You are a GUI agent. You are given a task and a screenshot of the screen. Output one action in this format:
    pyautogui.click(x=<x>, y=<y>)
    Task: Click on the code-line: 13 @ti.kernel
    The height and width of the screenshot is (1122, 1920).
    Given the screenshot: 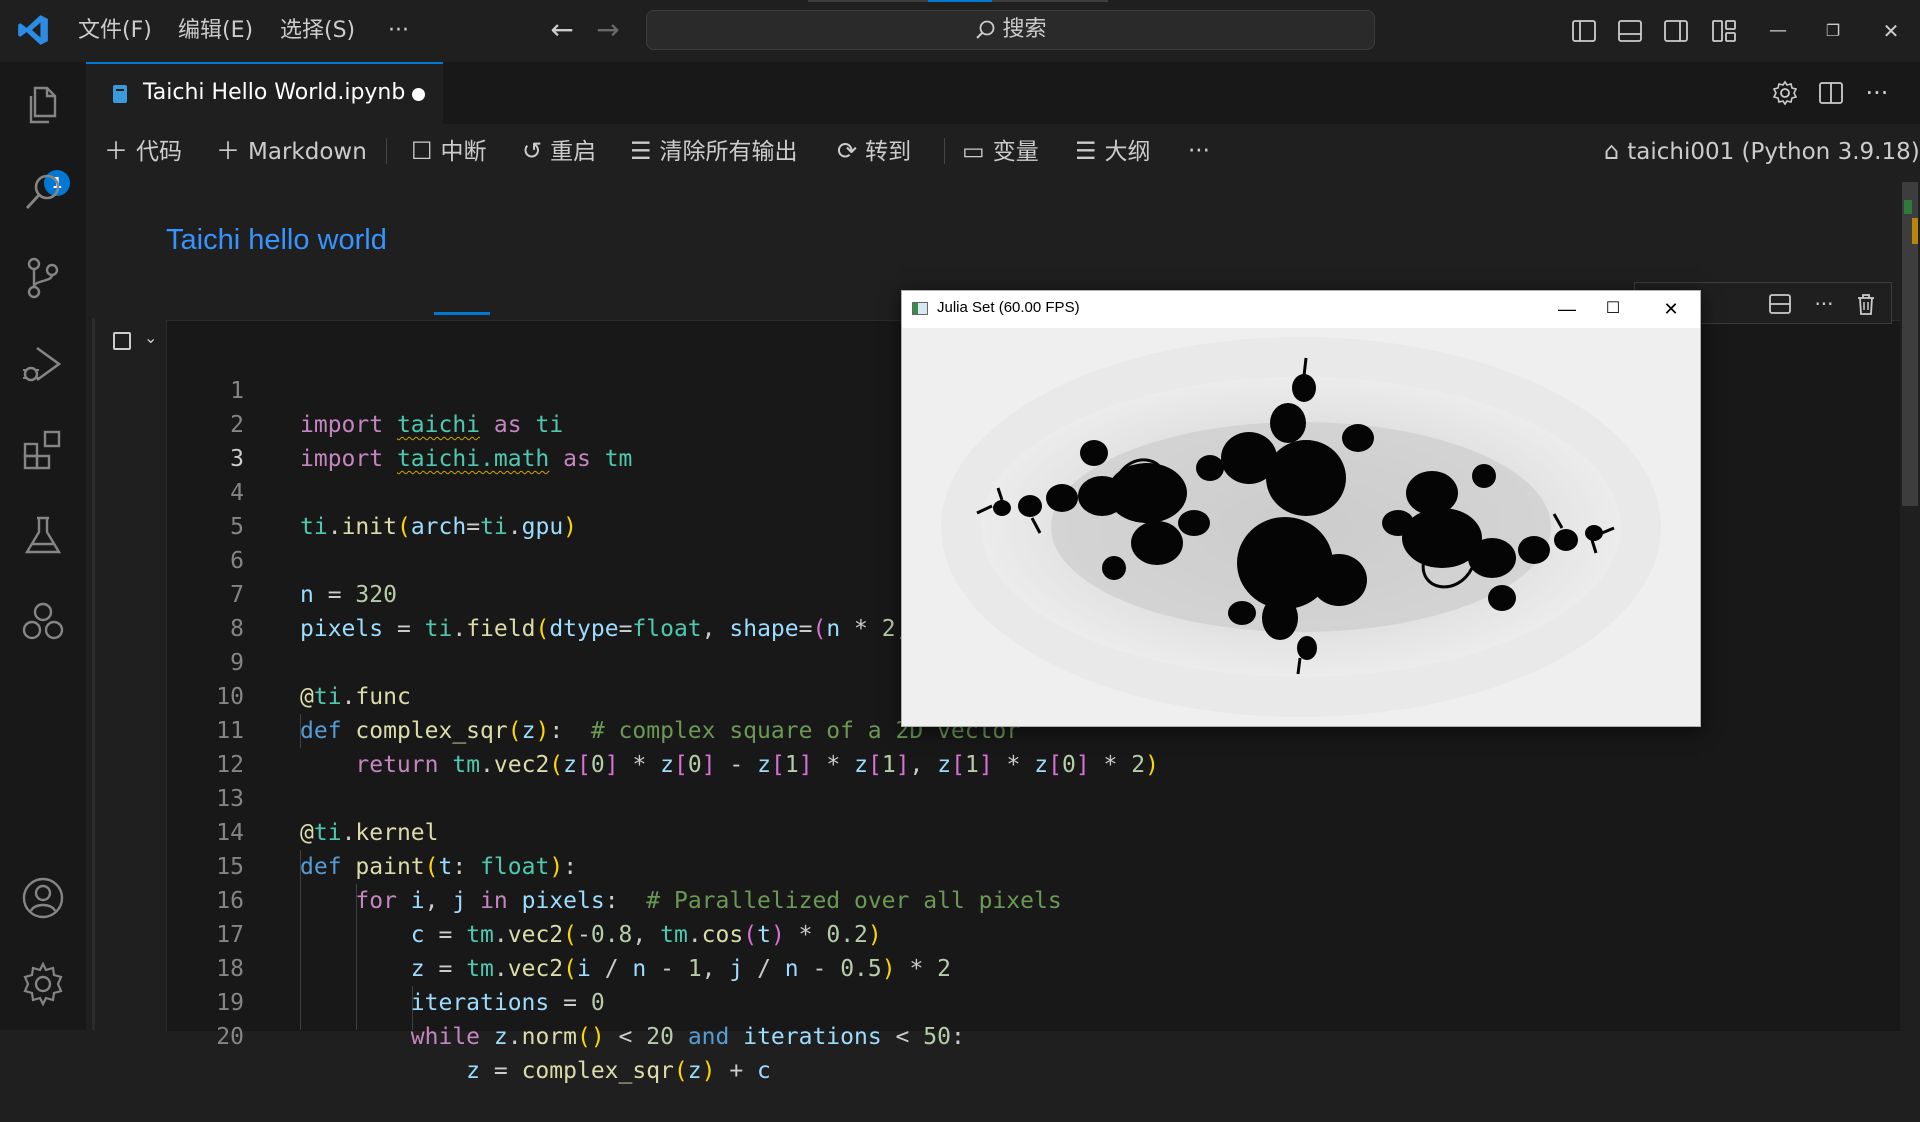 What is the action you would take?
    pyautogui.click(x=1033, y=797)
    